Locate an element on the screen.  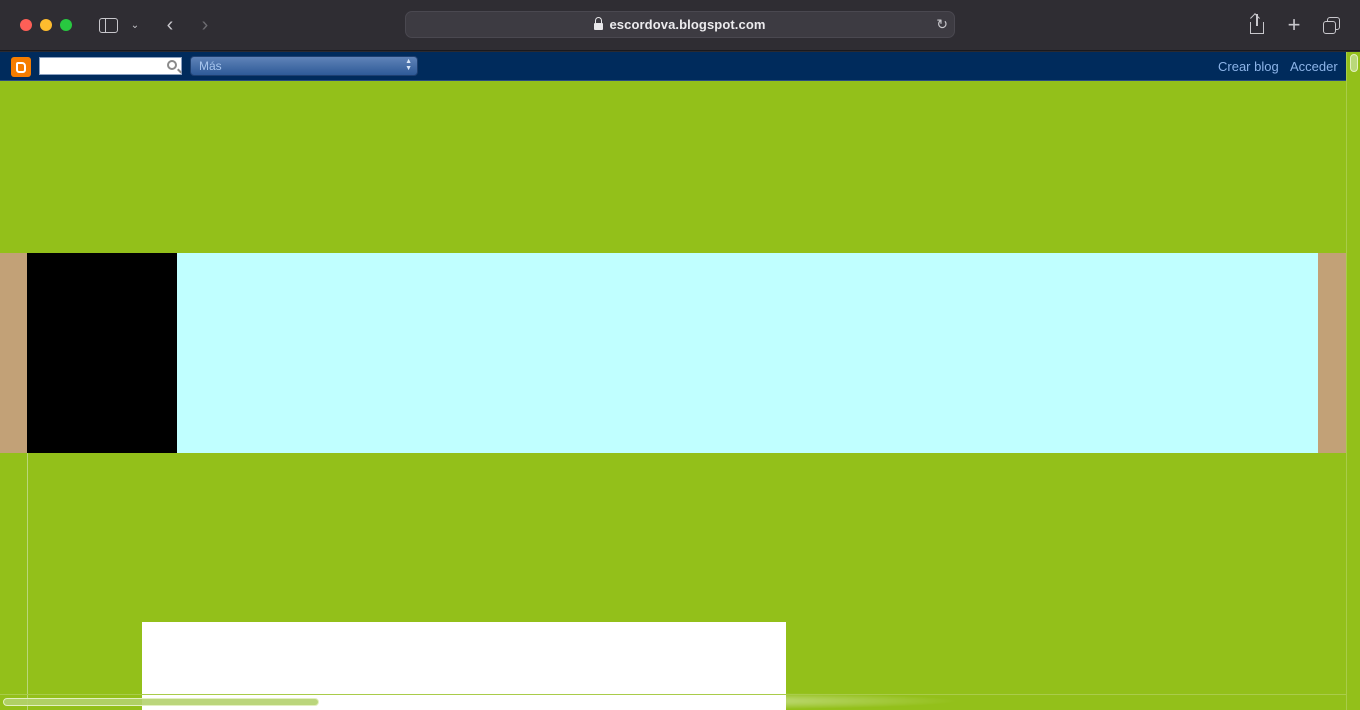
tab-overview-button is located at coordinates (1332, 25).